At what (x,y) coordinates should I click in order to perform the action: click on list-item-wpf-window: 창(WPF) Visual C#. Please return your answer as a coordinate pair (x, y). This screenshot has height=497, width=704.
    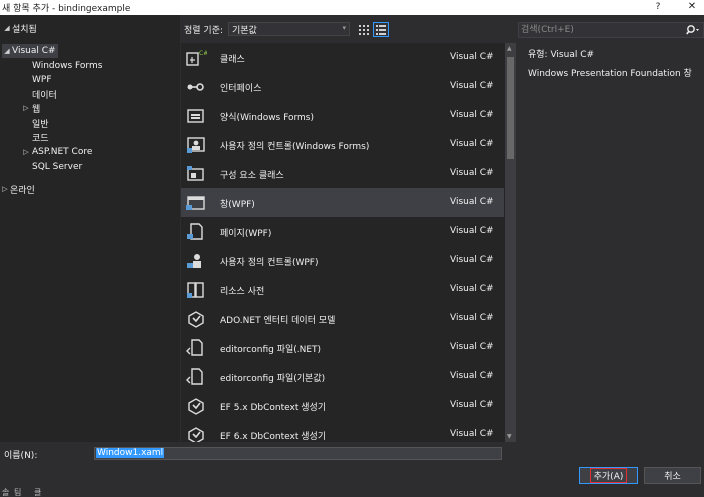
    Looking at the image, I should click on (342, 202).